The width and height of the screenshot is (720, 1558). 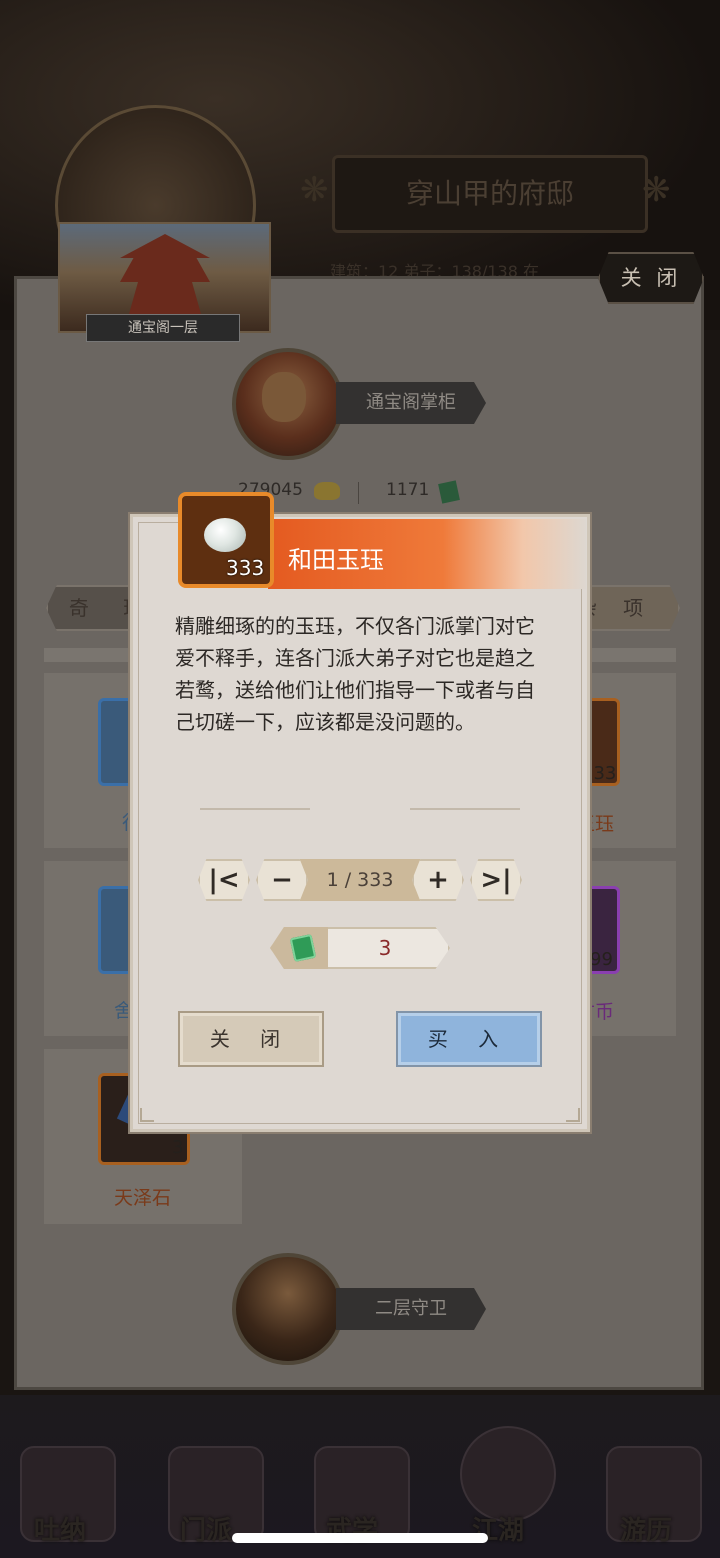 I want to click on buy-button: 买 入, so click(x=469, y=1039).